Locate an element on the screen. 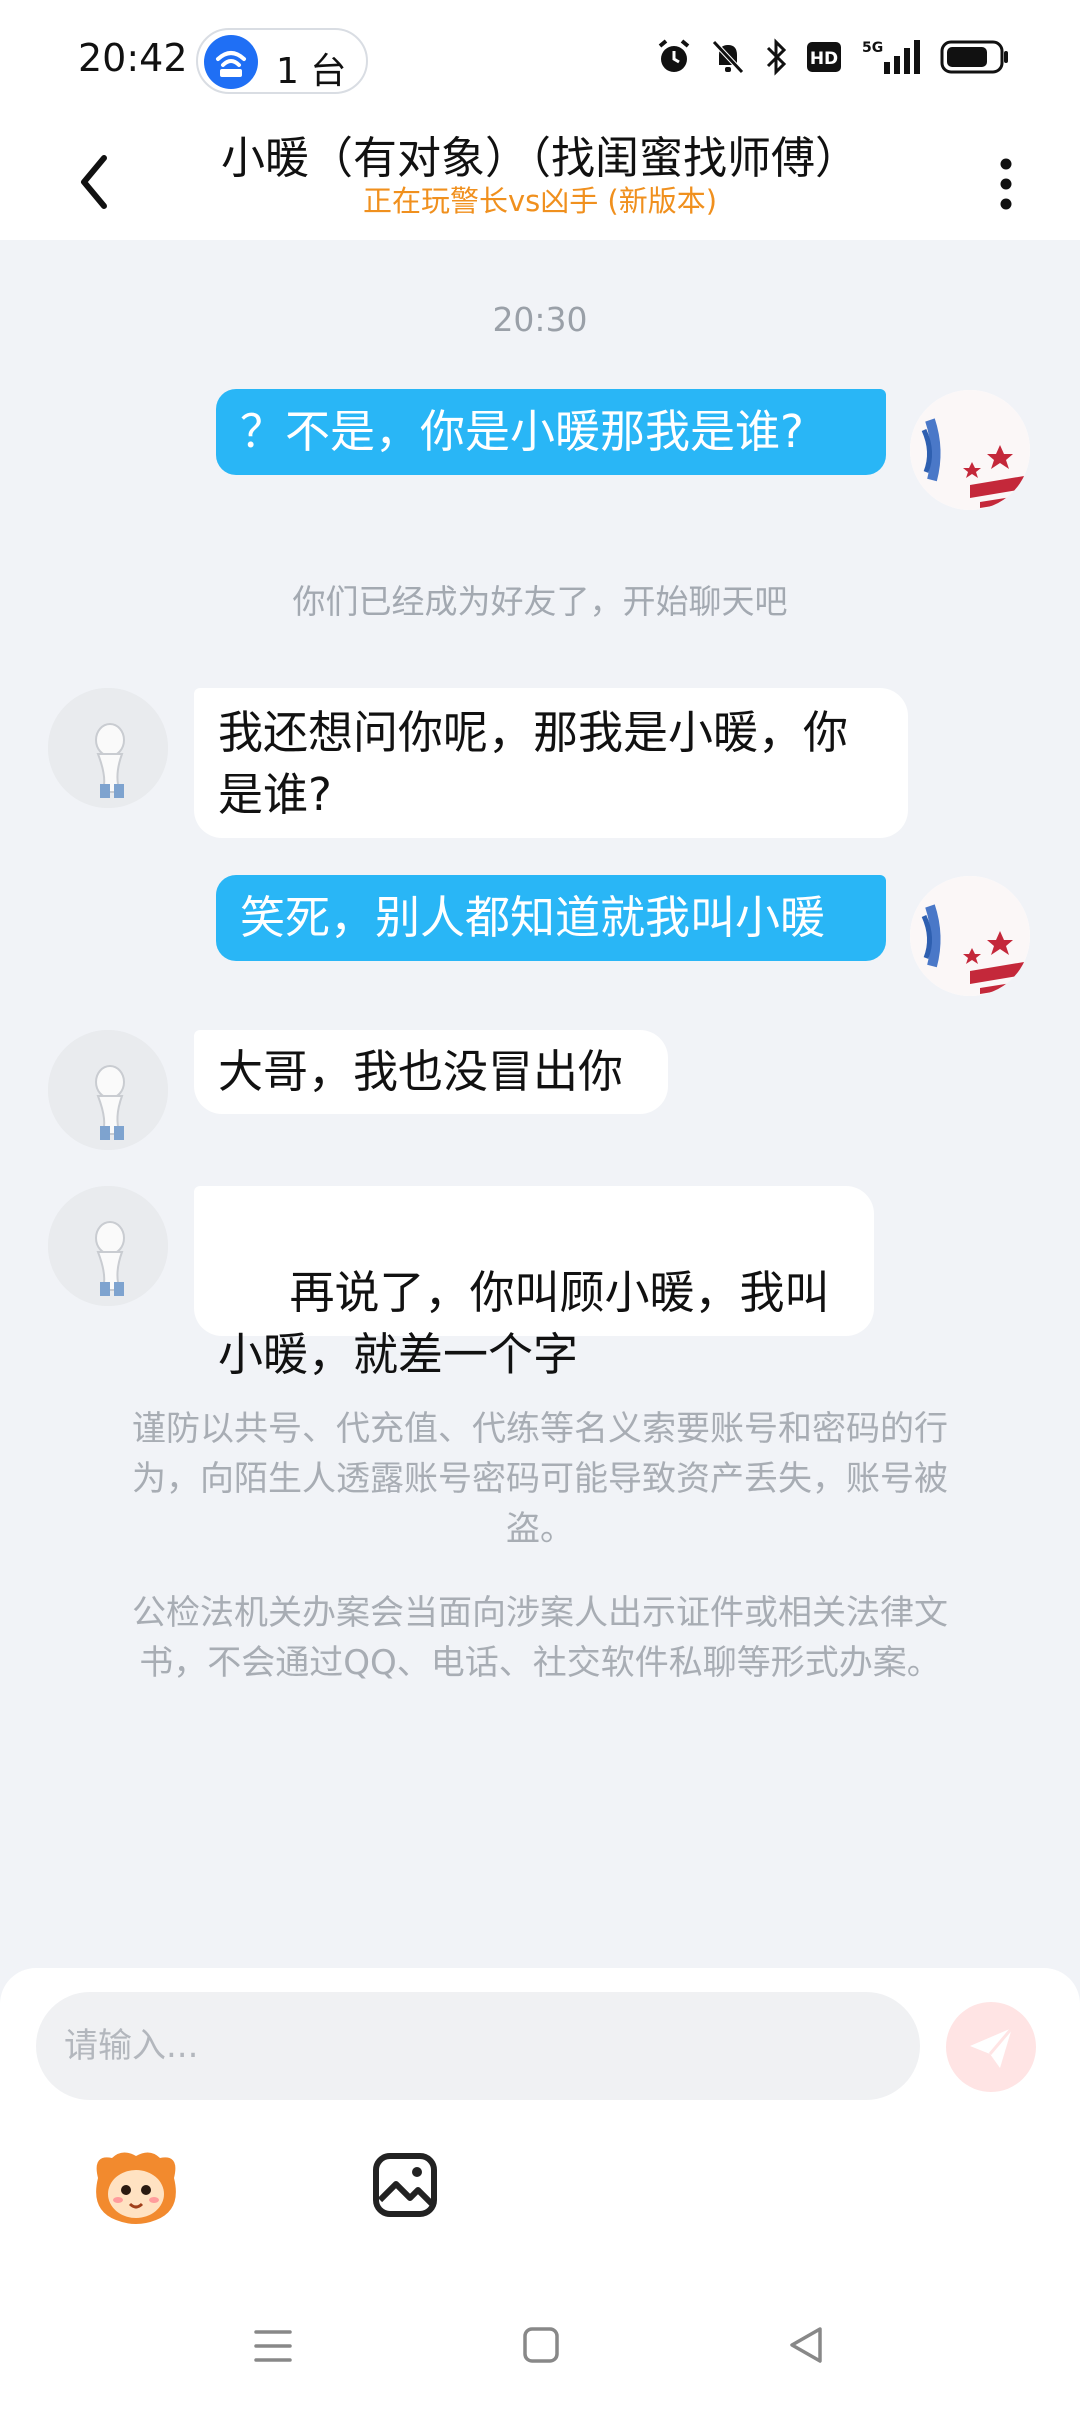 Image resolution: width=1080 pixels, height=2412 pixels. nav-home-button is located at coordinates (541, 2345).